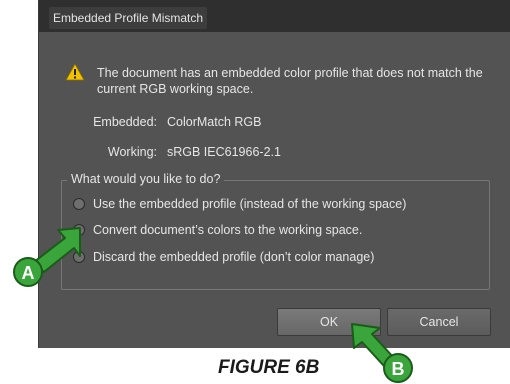 This screenshot has height=384, width=510. I want to click on figure-caption: FIGURE 6B, so click(269, 367).